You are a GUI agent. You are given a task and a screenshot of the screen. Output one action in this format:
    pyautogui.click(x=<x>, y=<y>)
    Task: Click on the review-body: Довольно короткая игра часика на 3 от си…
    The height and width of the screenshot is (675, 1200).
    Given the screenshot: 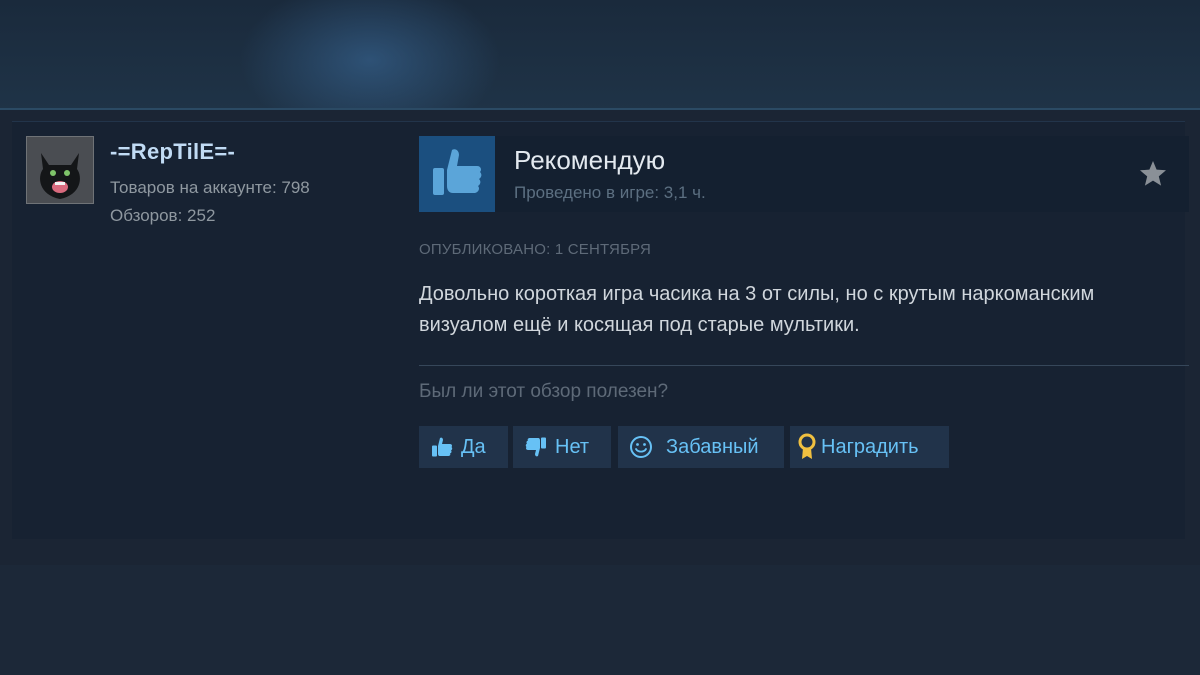 What is the action you would take?
    pyautogui.click(x=757, y=309)
    